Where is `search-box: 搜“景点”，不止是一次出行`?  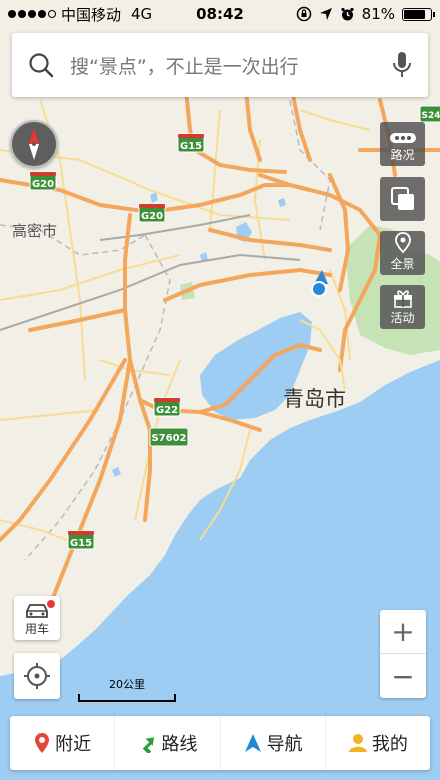
search-box: 搜“景点”，不止是一次出行 is located at coordinates (220, 65).